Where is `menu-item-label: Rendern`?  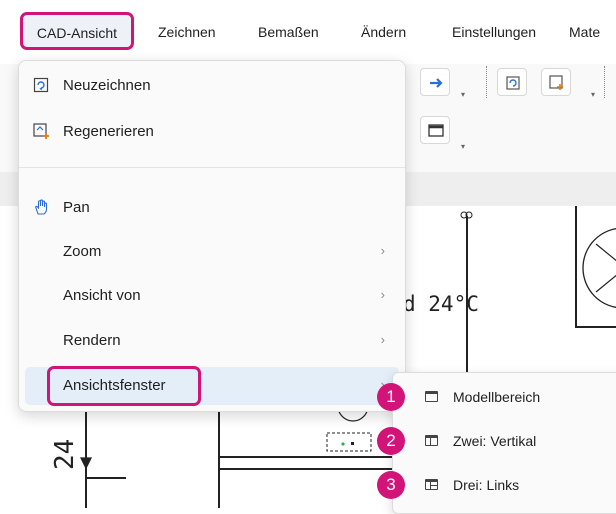 menu-item-label: Rendern is located at coordinates (92, 340).